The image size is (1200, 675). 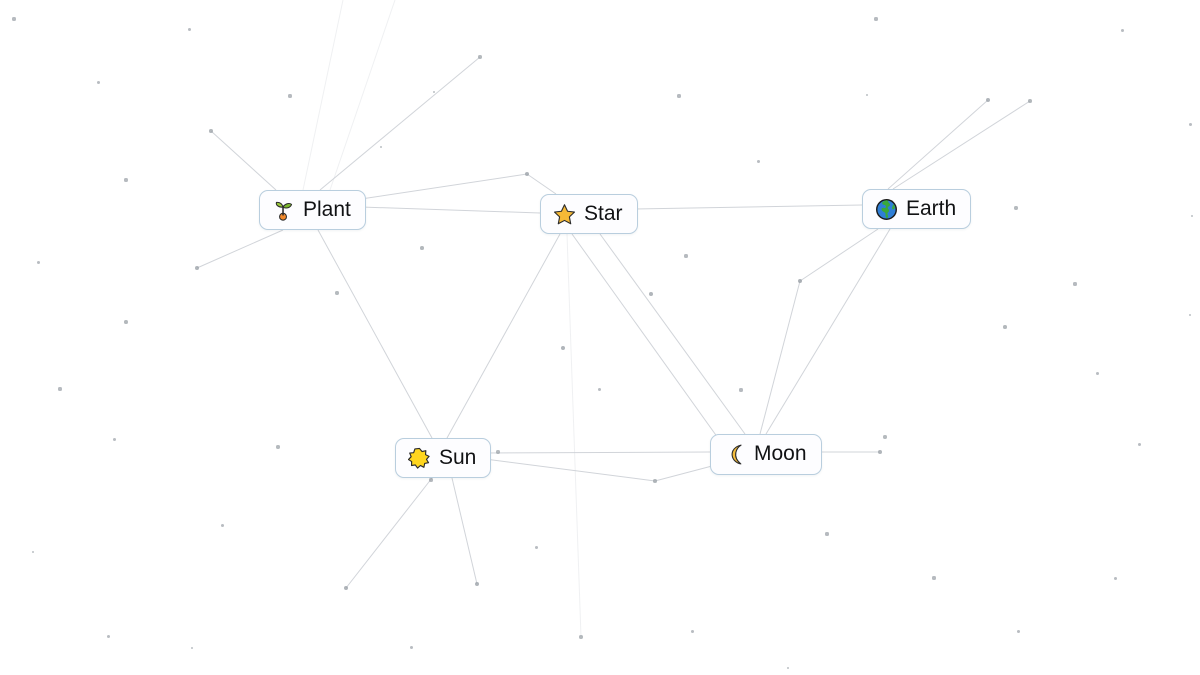 I want to click on graph-node-star: Star, so click(x=589, y=214).